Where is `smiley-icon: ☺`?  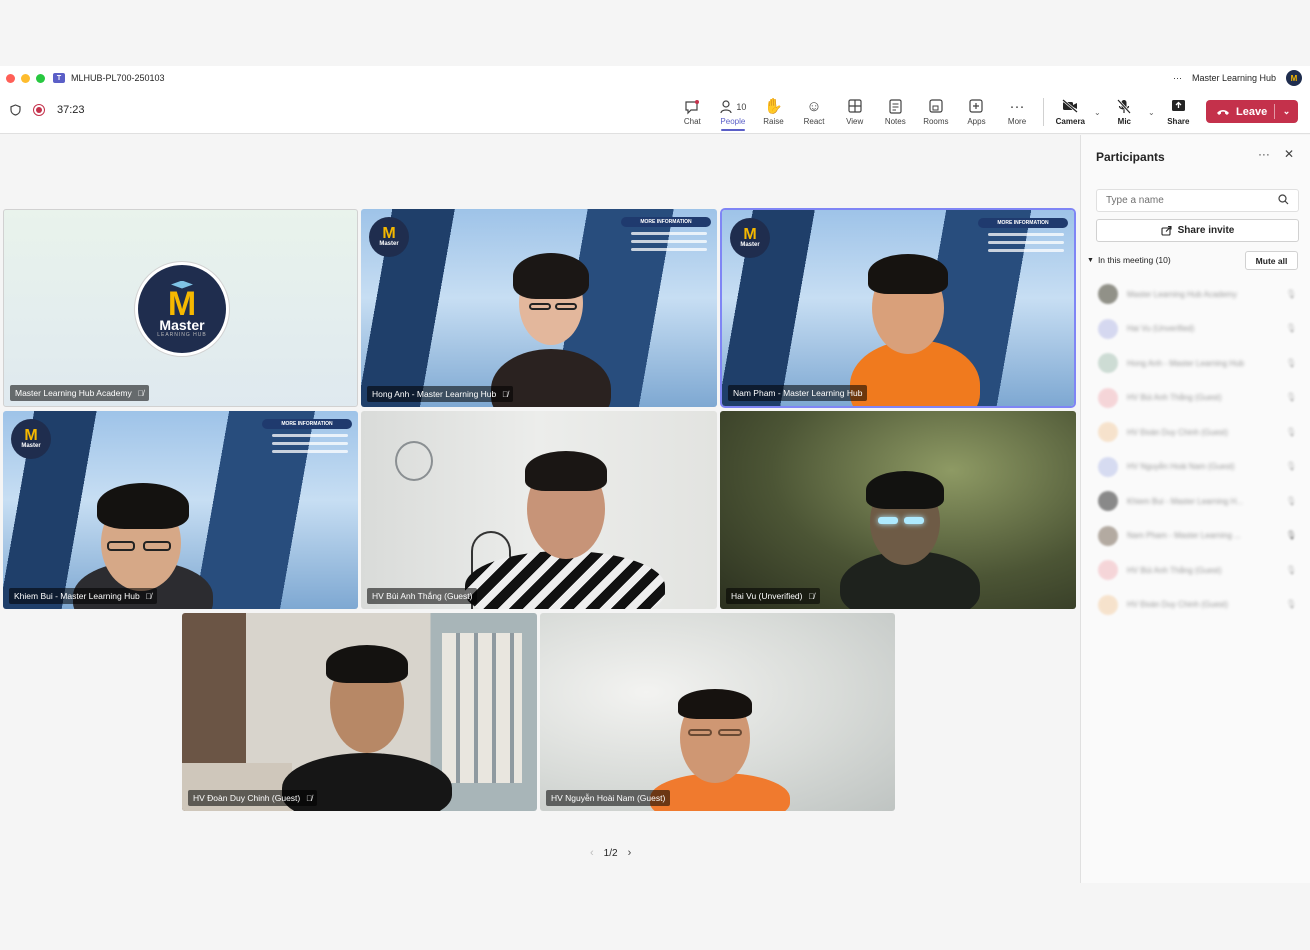
smiley-icon: ☺ is located at coordinates (814, 106).